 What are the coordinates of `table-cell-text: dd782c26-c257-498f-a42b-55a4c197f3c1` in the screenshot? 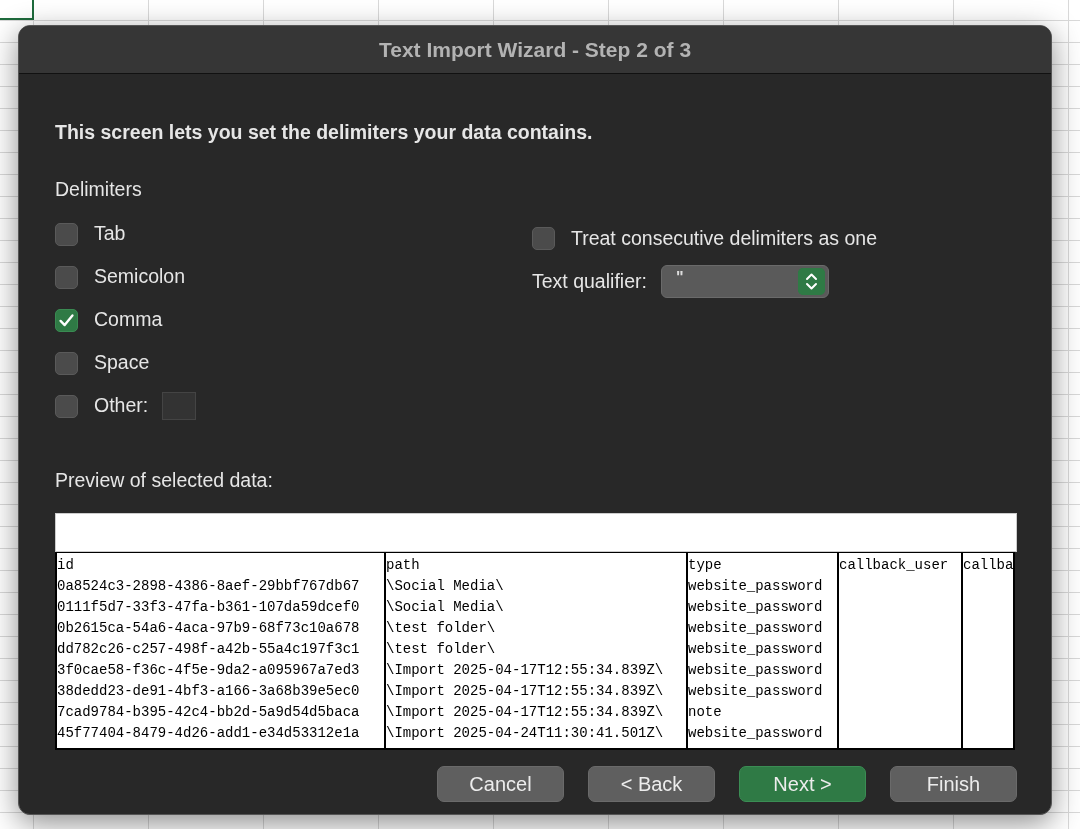 It's located at (208, 649).